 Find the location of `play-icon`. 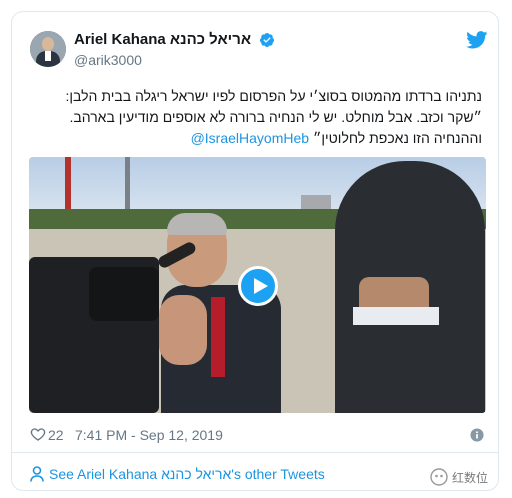

play-icon is located at coordinates (261, 286).